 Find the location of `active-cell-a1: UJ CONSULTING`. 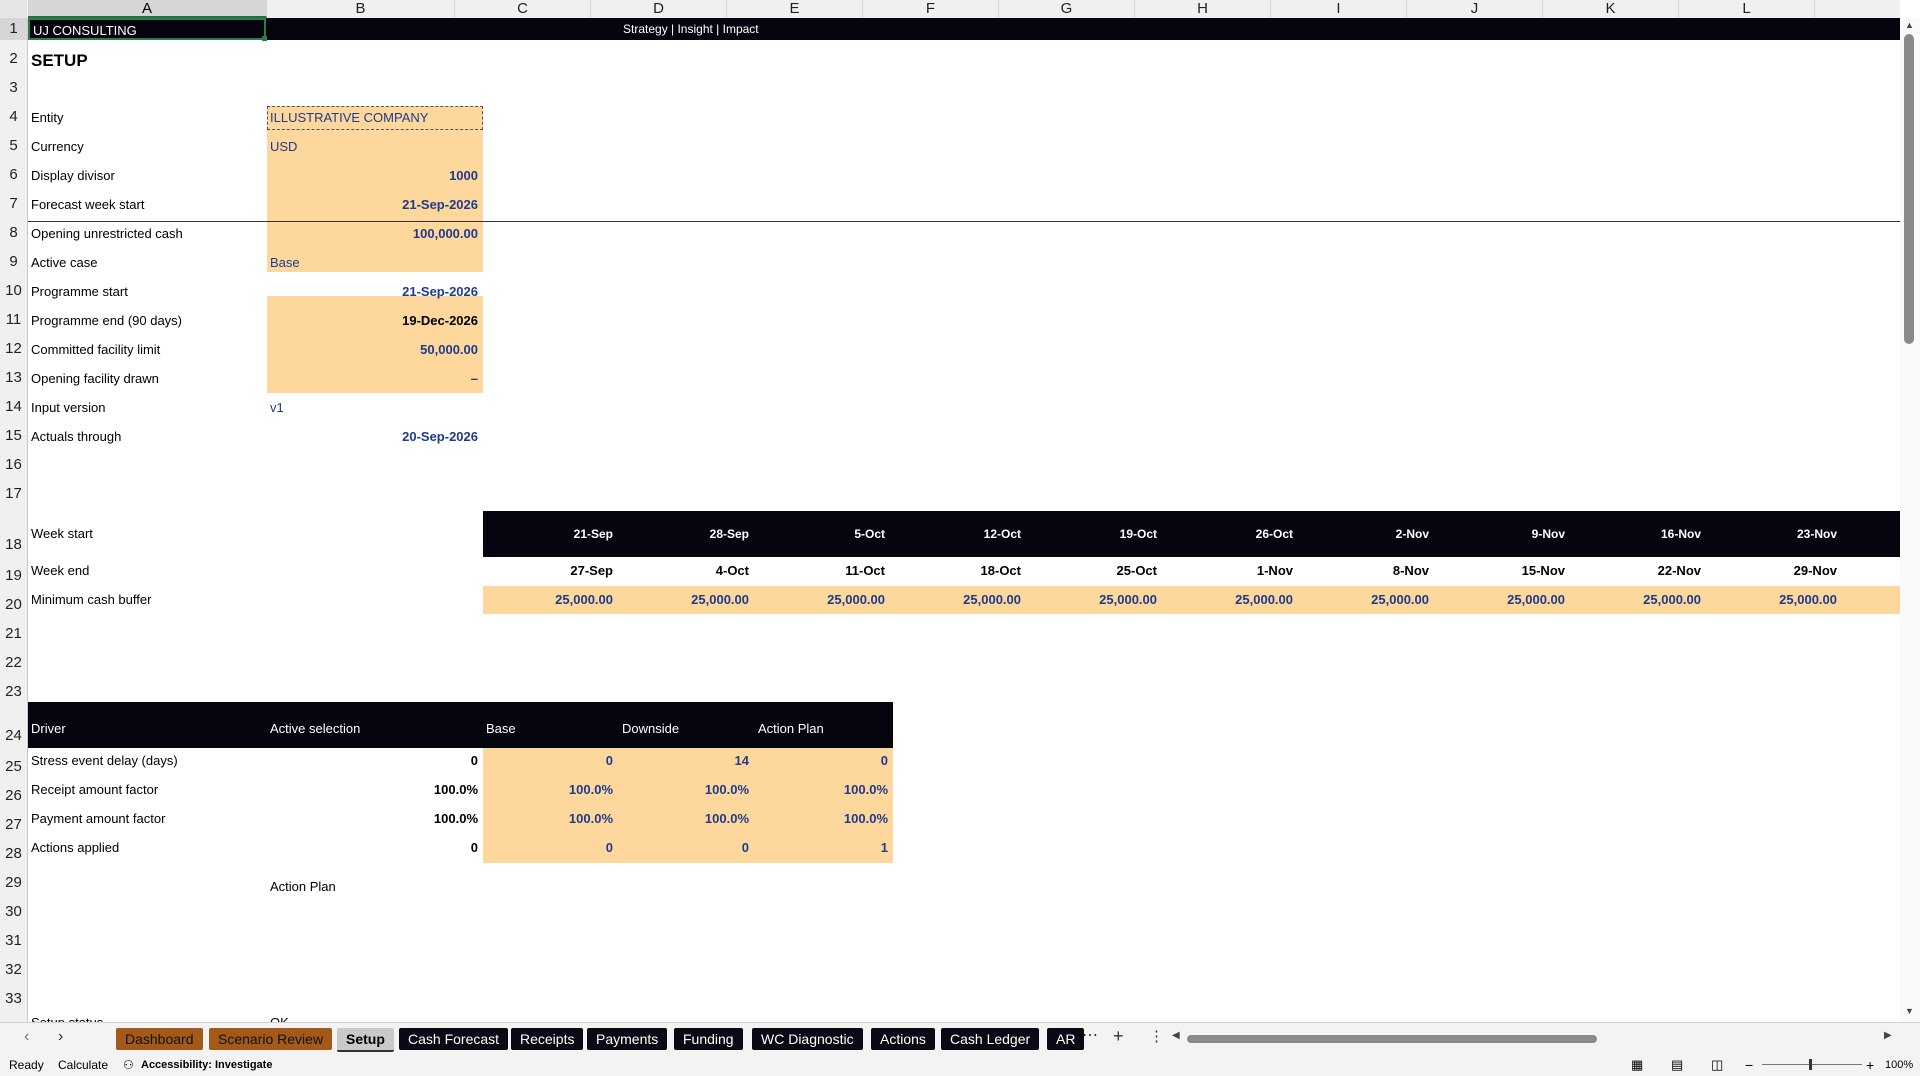

active-cell-a1: UJ CONSULTING is located at coordinates (147, 29).